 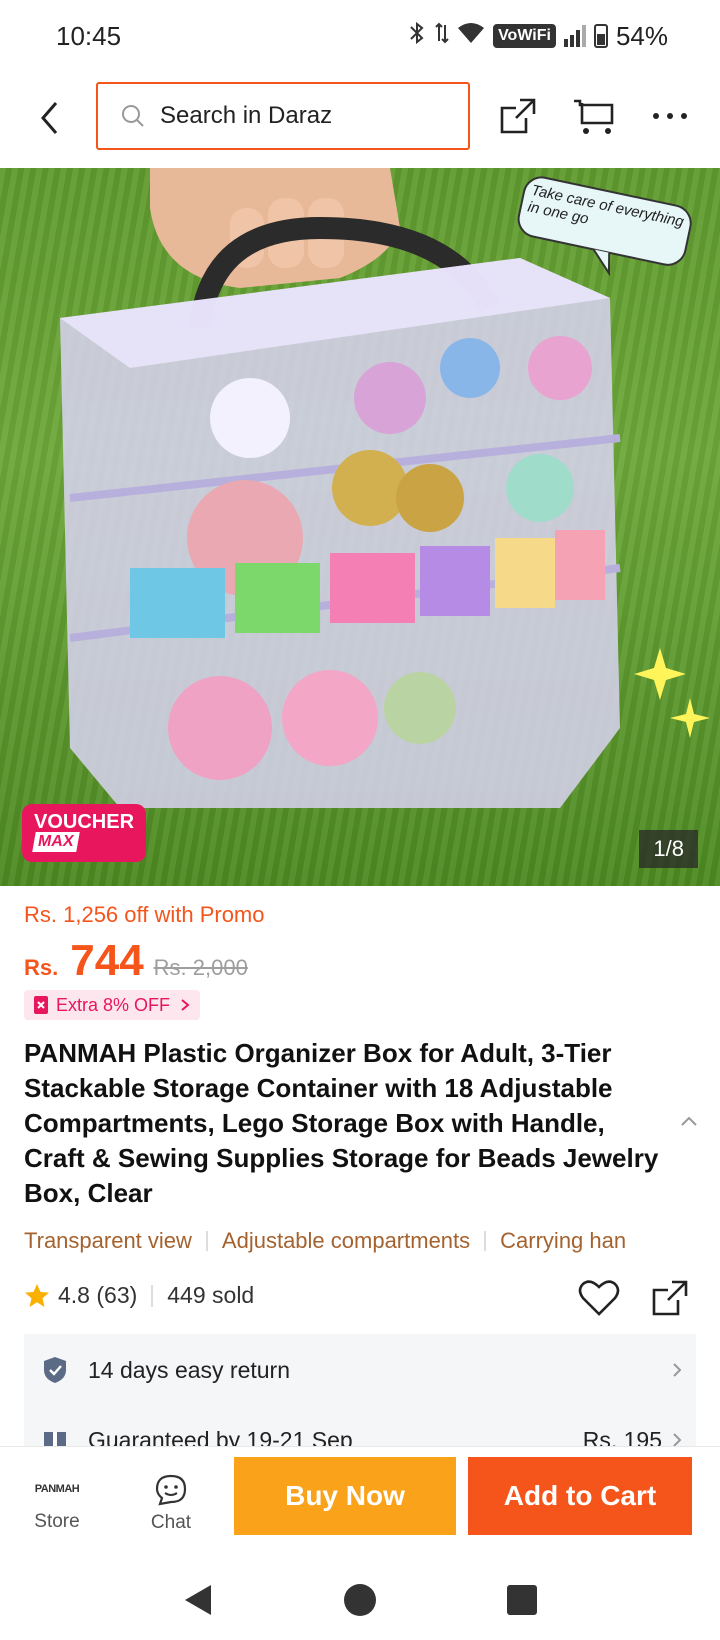 I want to click on search-placeholder: Search in Daraz, so click(x=246, y=115).